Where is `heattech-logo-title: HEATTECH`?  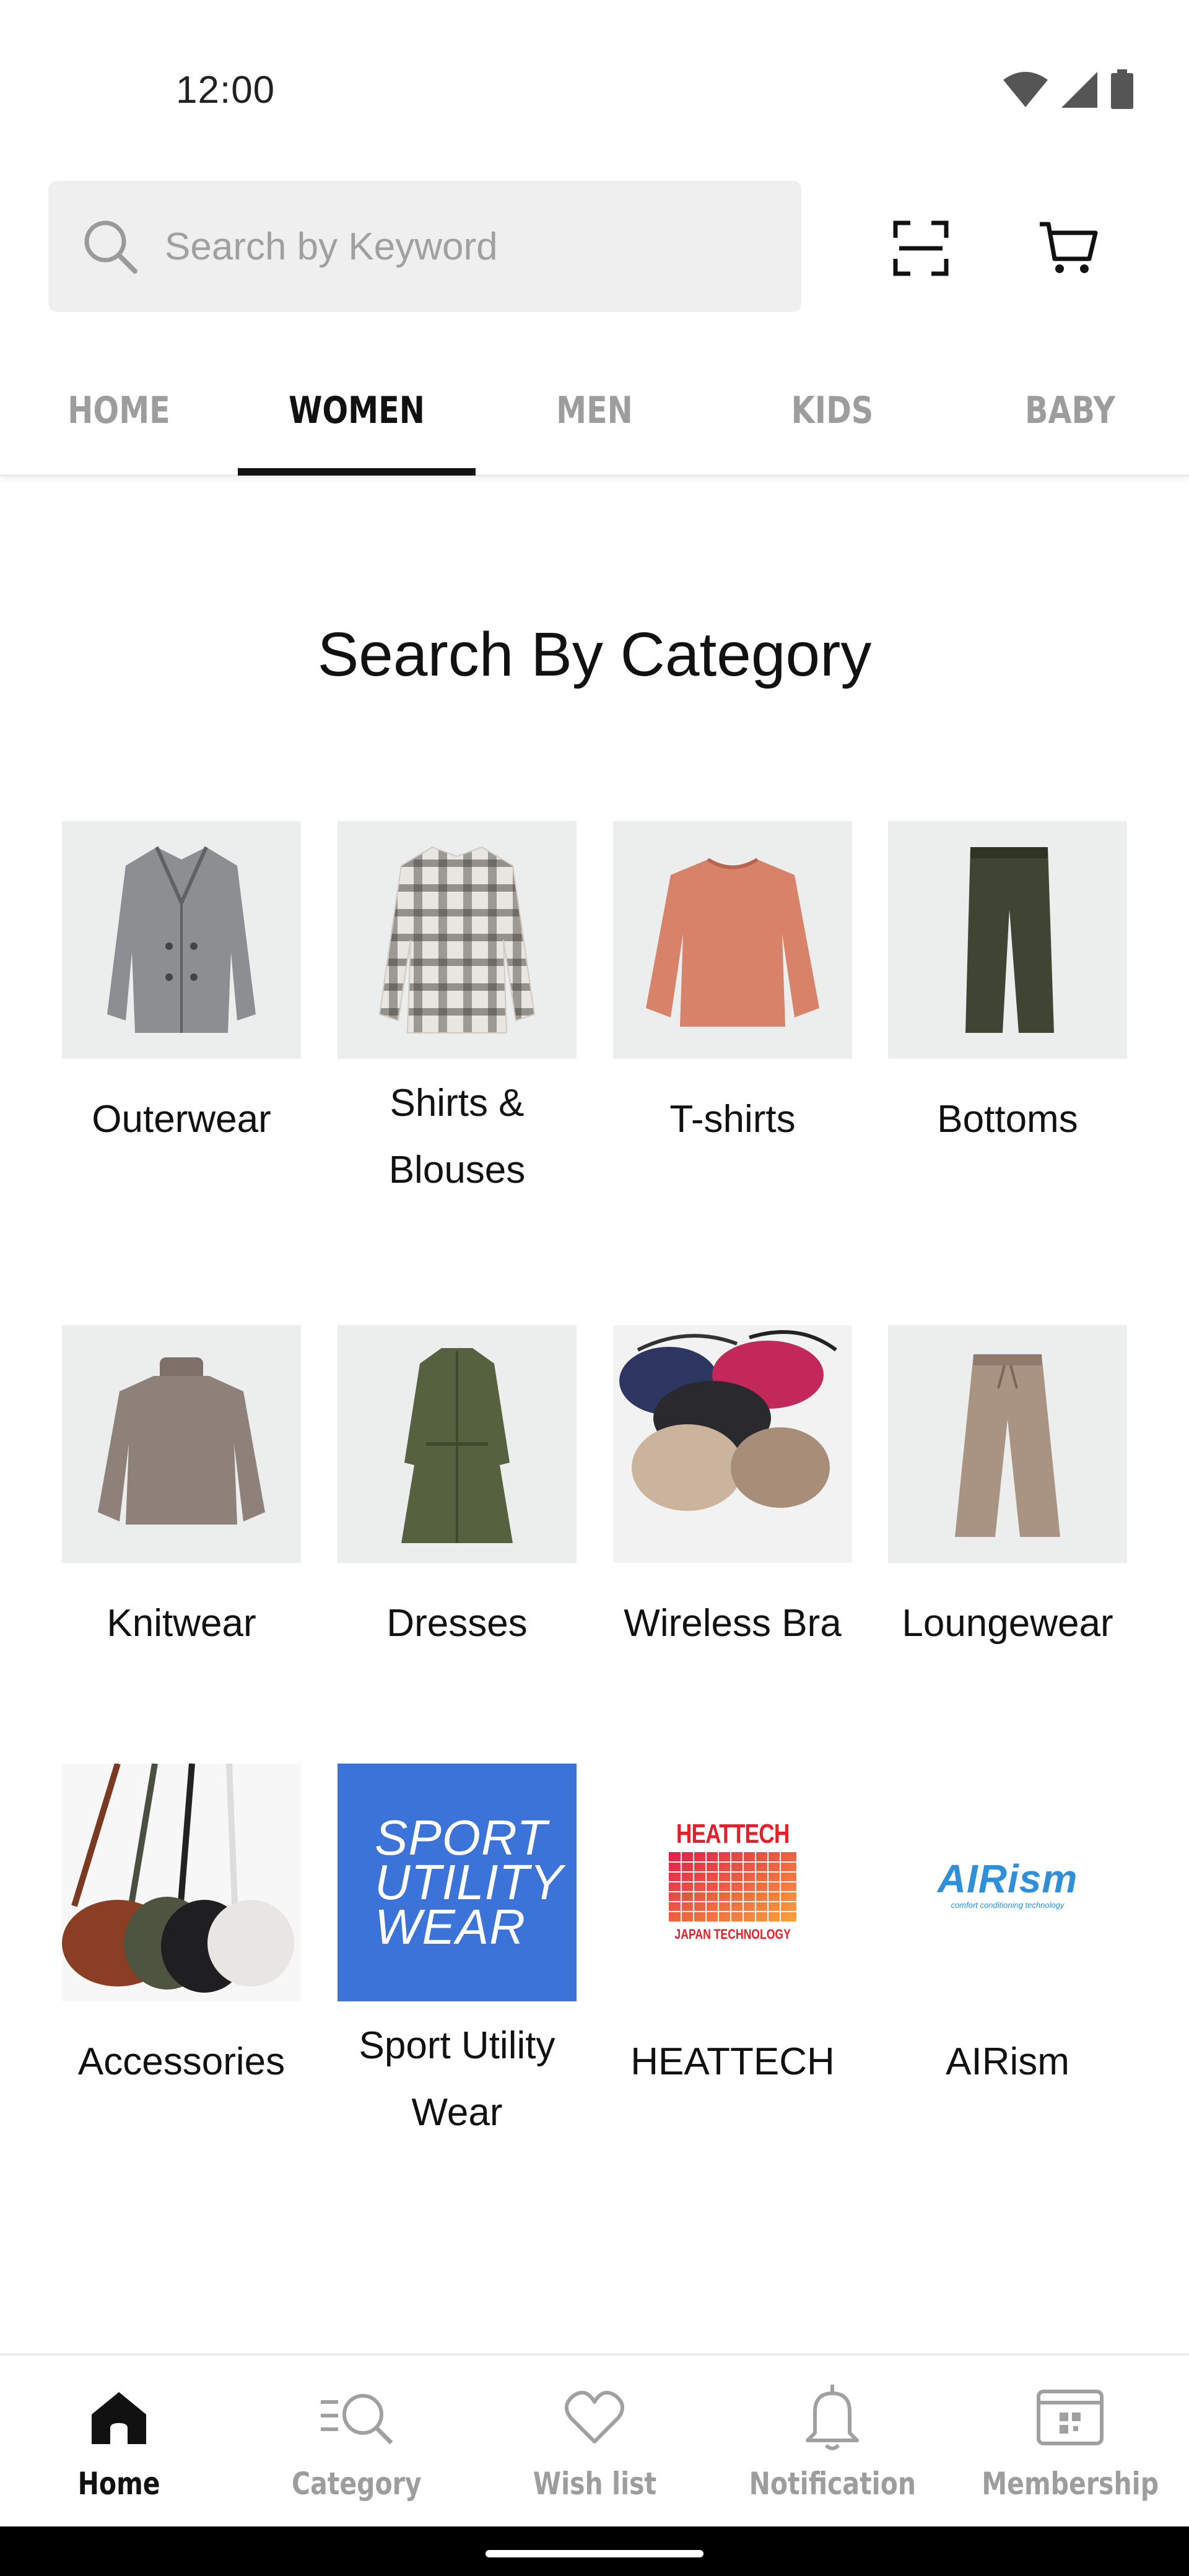
heattech-logo-title: HEATTECH is located at coordinates (733, 1834).